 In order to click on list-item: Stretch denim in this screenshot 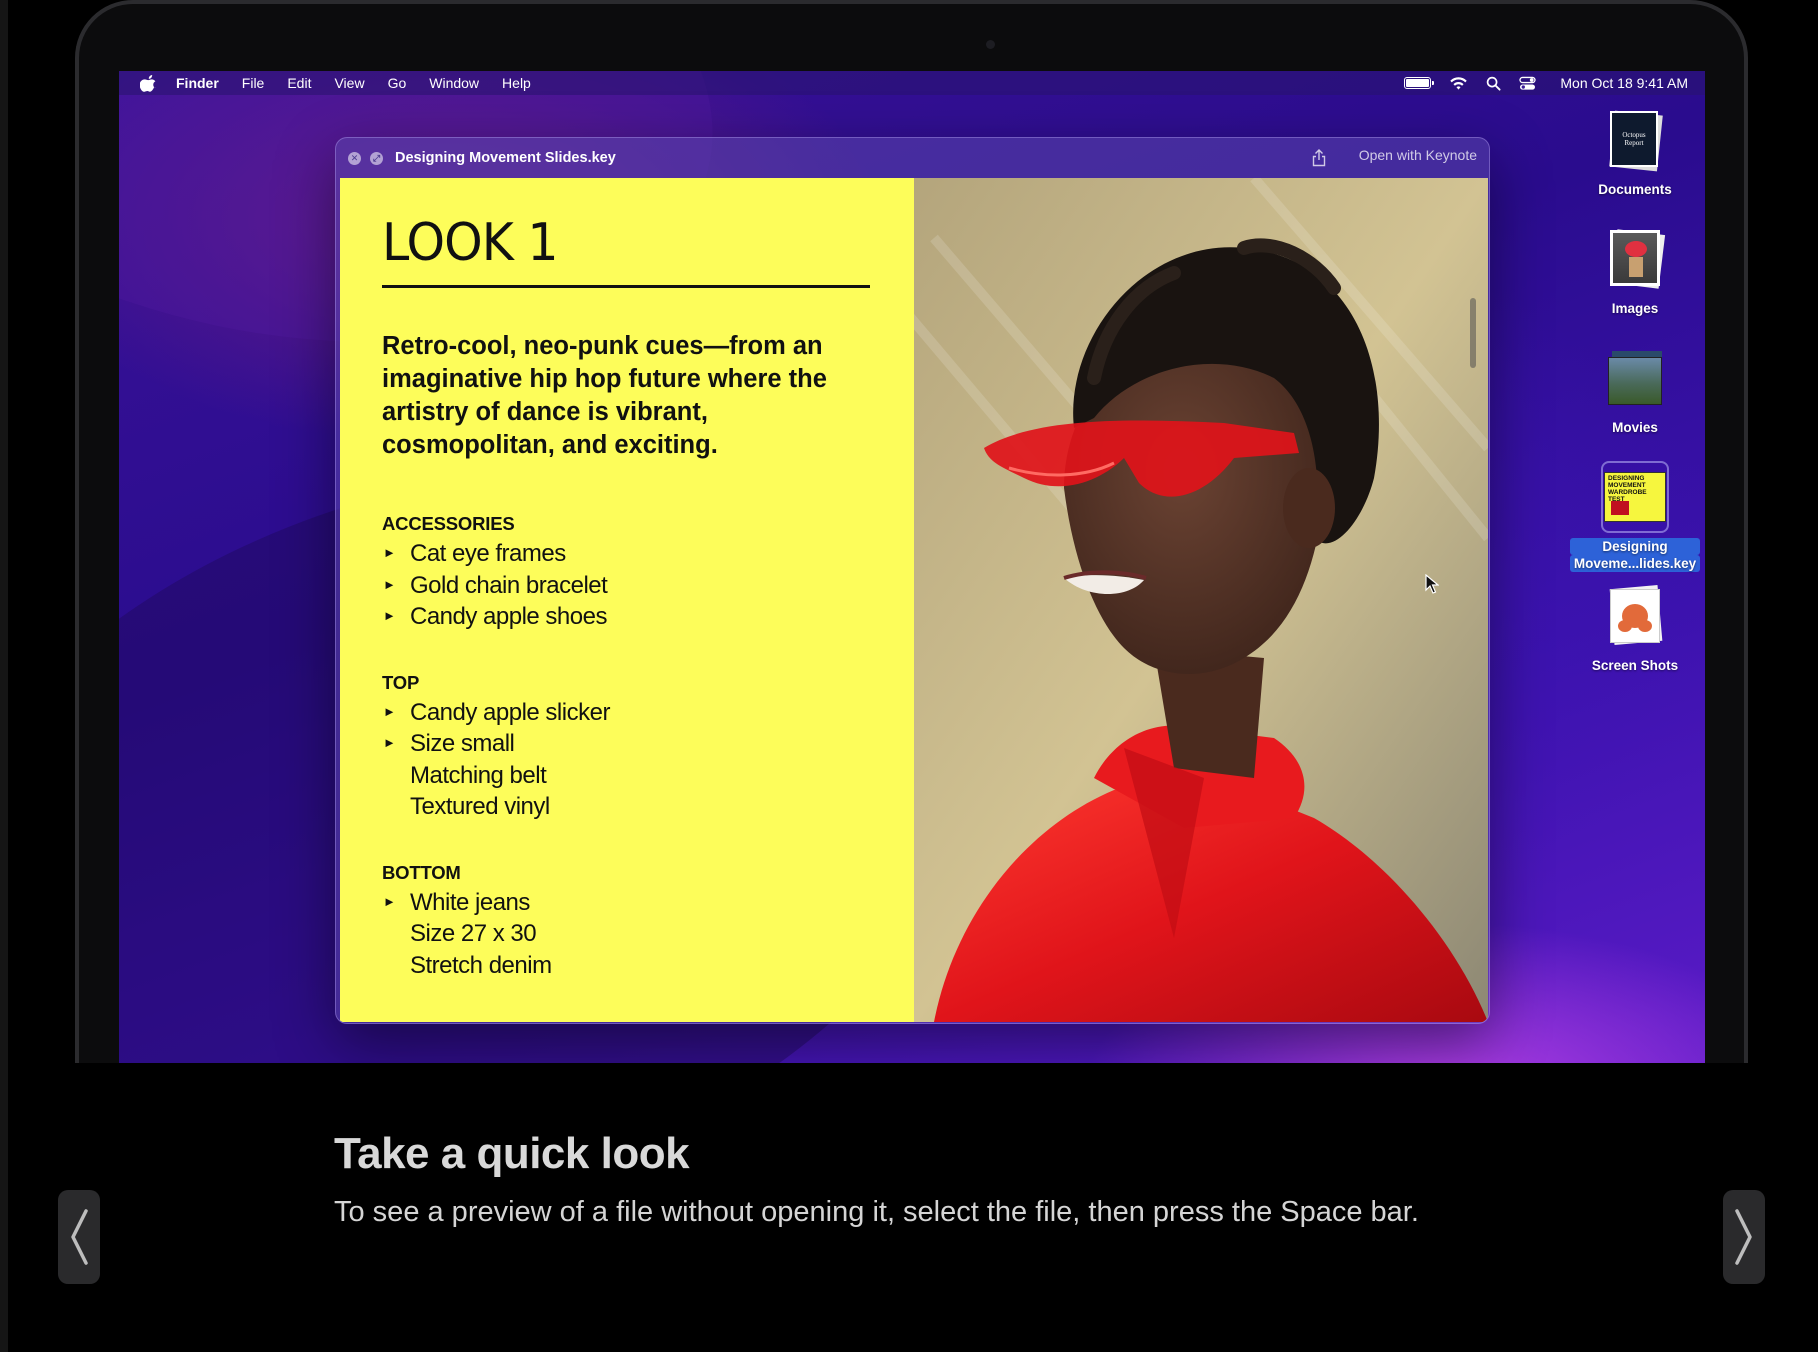, I will do `click(481, 965)`.